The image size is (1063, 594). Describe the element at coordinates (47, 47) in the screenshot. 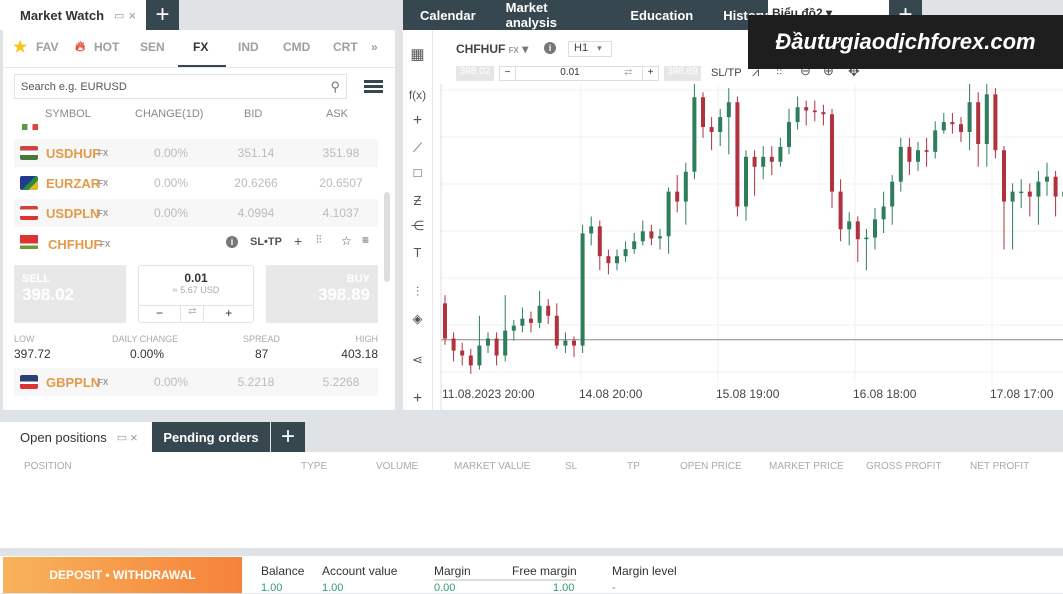

I see `category-fav: FAV` at that location.